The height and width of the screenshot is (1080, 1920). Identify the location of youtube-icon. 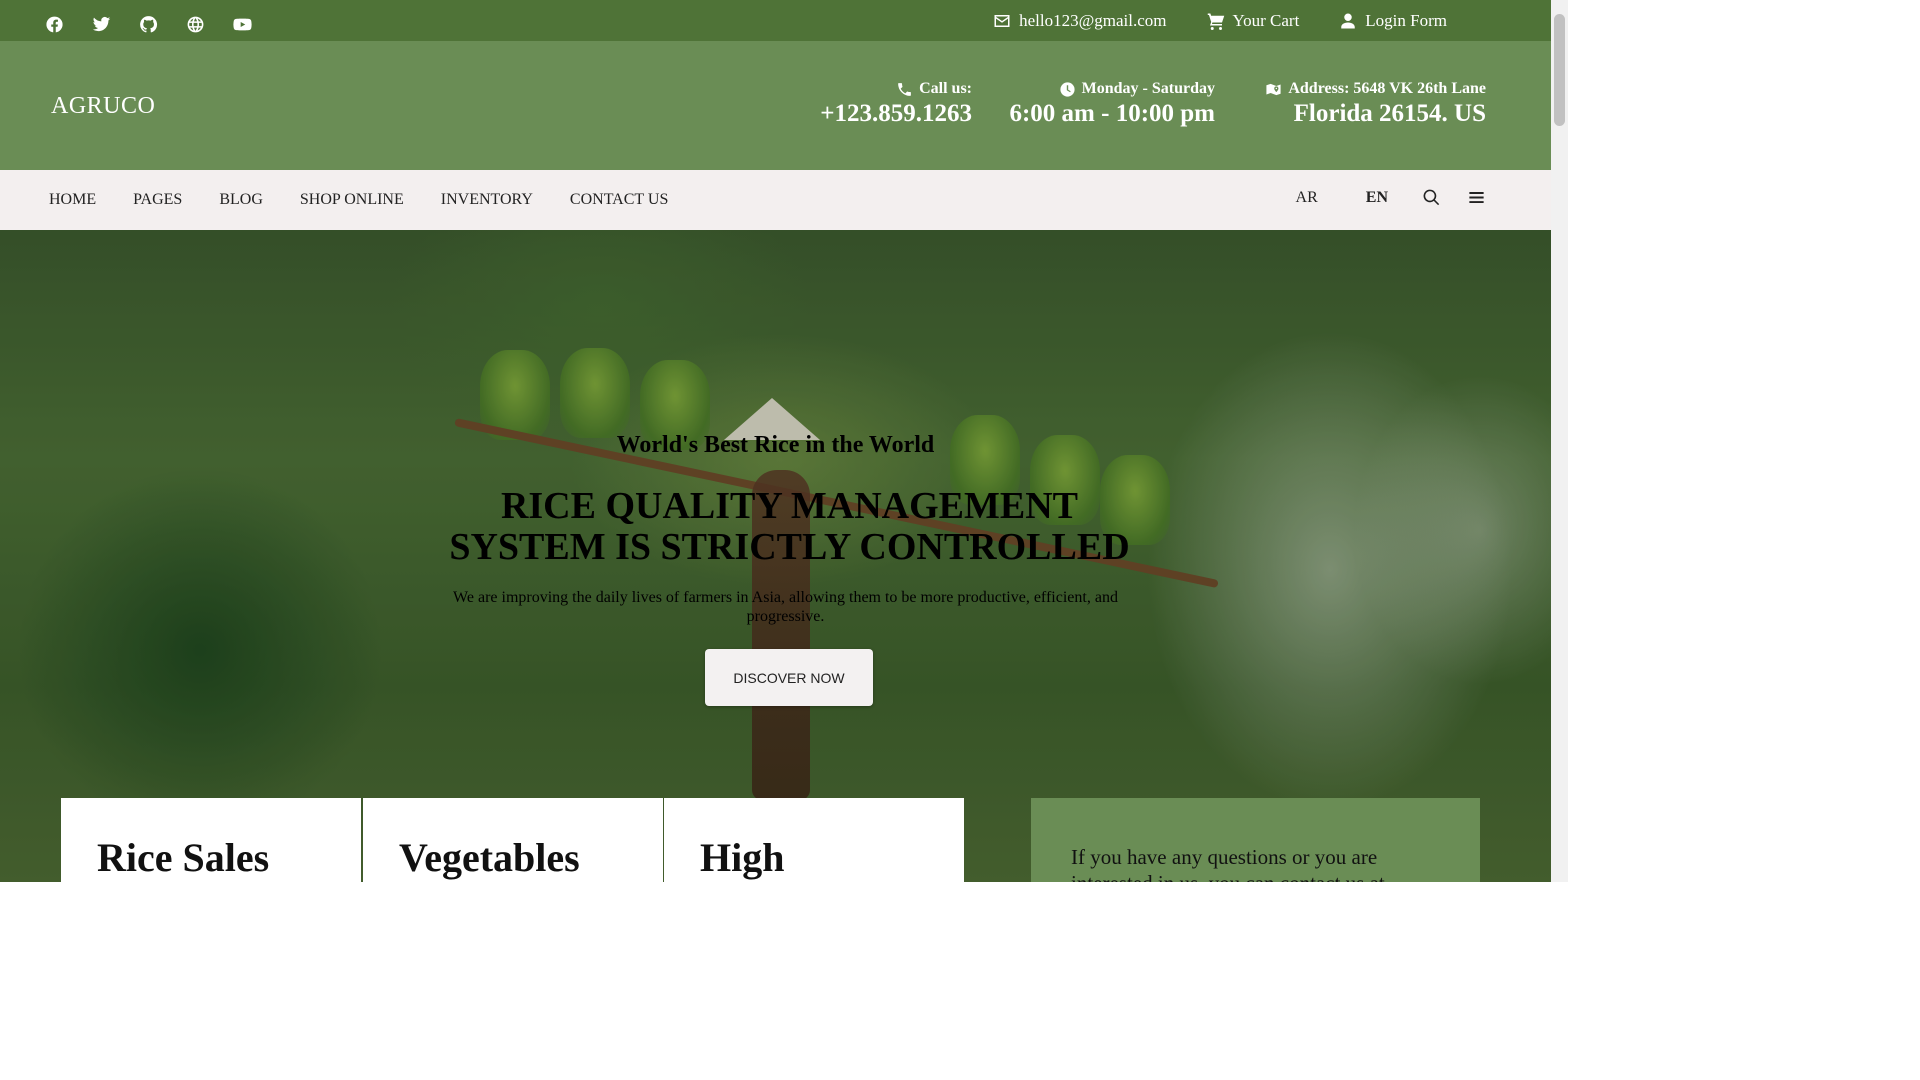
(242, 24).